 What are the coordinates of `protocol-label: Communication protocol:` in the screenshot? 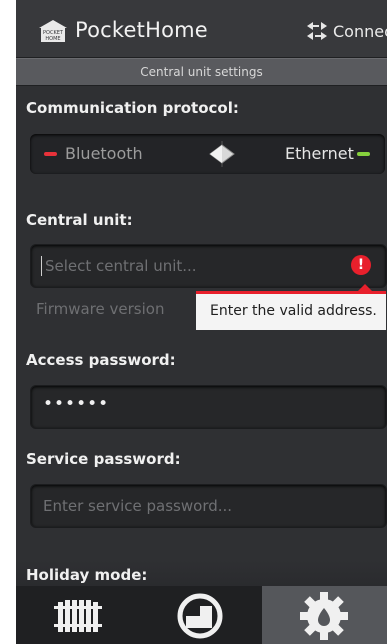 It's located at (132, 108).